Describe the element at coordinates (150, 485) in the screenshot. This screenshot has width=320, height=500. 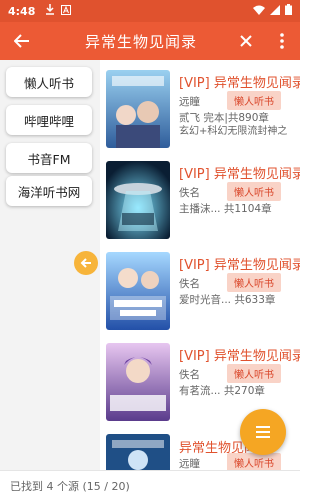
I see `search-status-footer: 已找到 4 个源 (15 / 20)` at that location.